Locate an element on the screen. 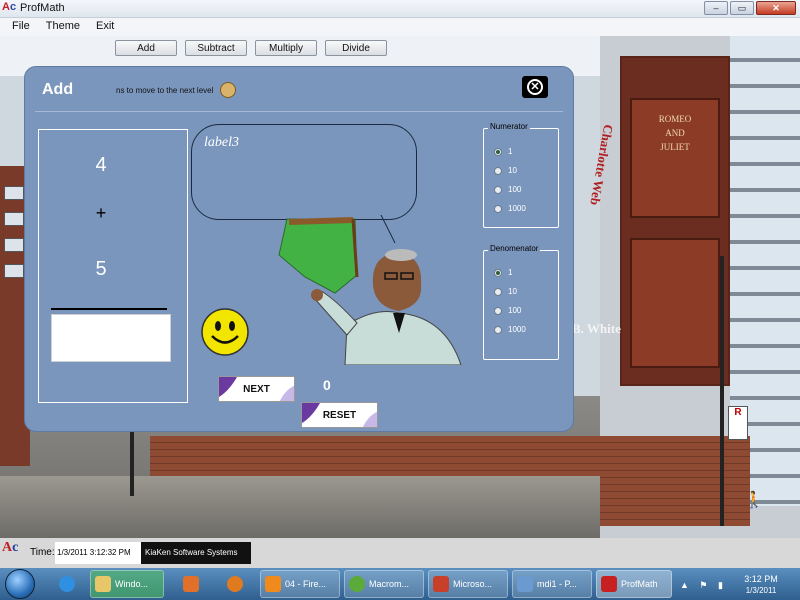  problem-box: 4 + 5 is located at coordinates (113, 266).